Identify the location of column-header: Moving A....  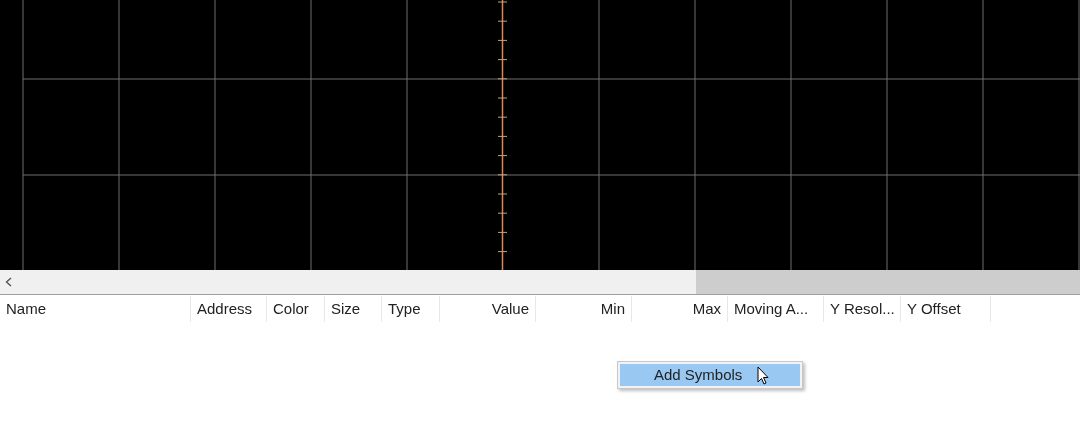
(776, 309).